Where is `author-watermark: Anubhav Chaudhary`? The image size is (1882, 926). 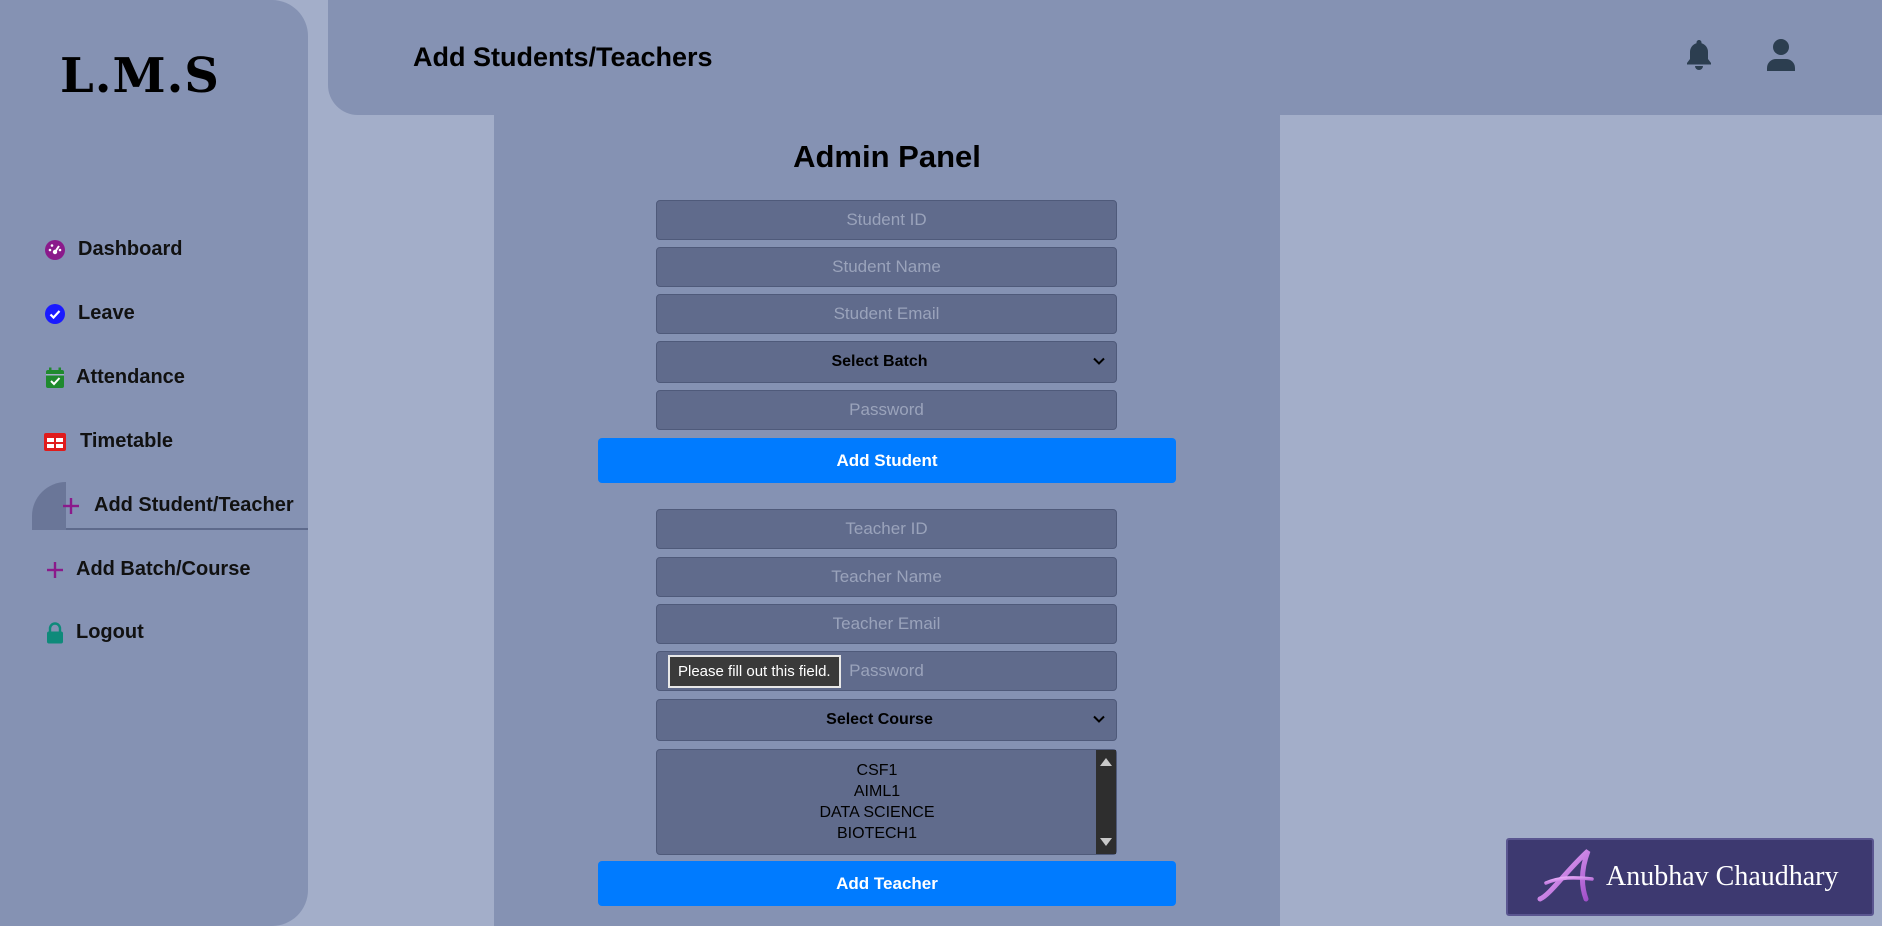
author-watermark: Anubhav Chaudhary is located at coordinates (1690, 877).